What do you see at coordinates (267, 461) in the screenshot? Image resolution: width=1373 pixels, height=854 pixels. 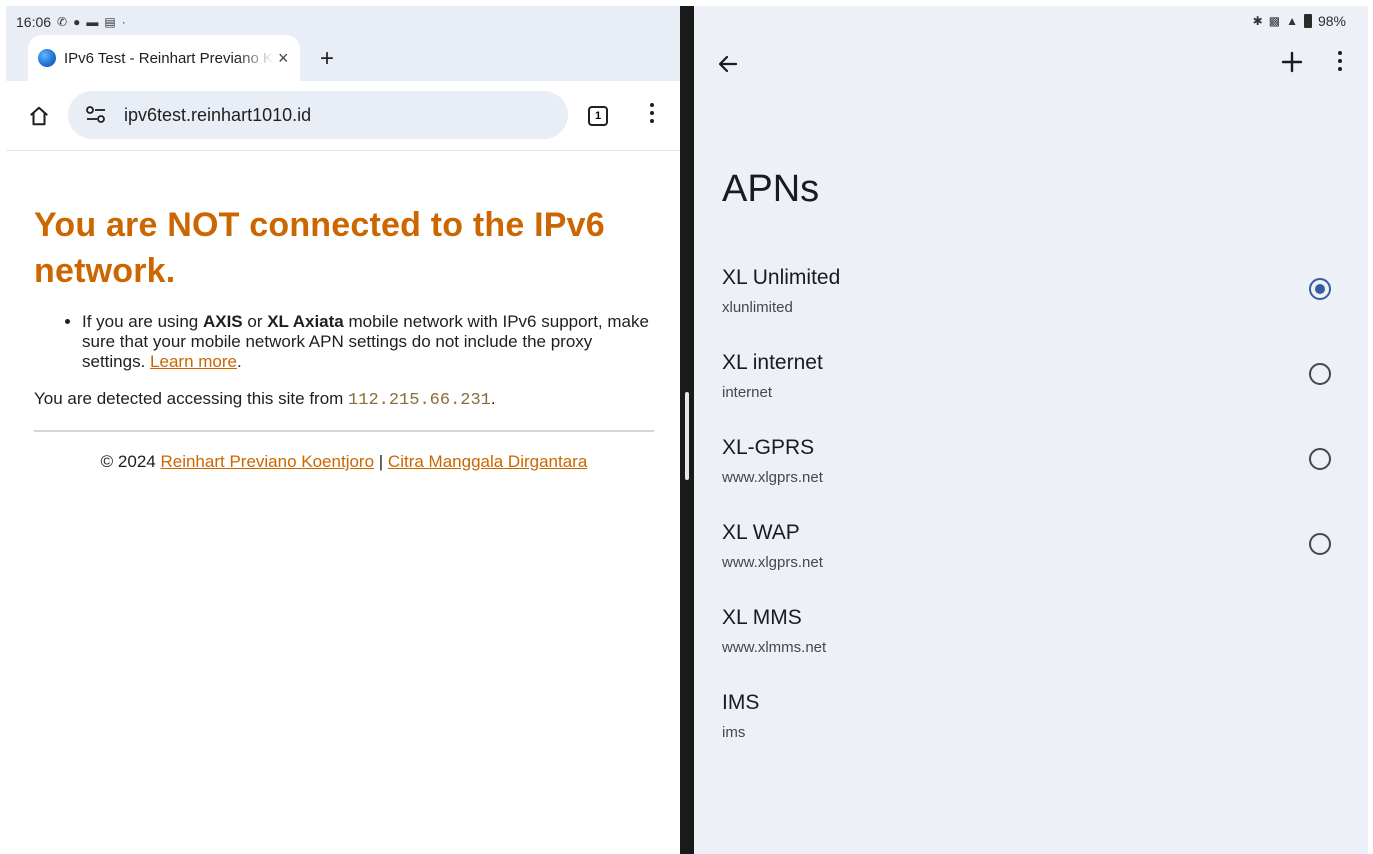 I see `author-link: Reinhart Previano Koentjoro` at bounding box center [267, 461].